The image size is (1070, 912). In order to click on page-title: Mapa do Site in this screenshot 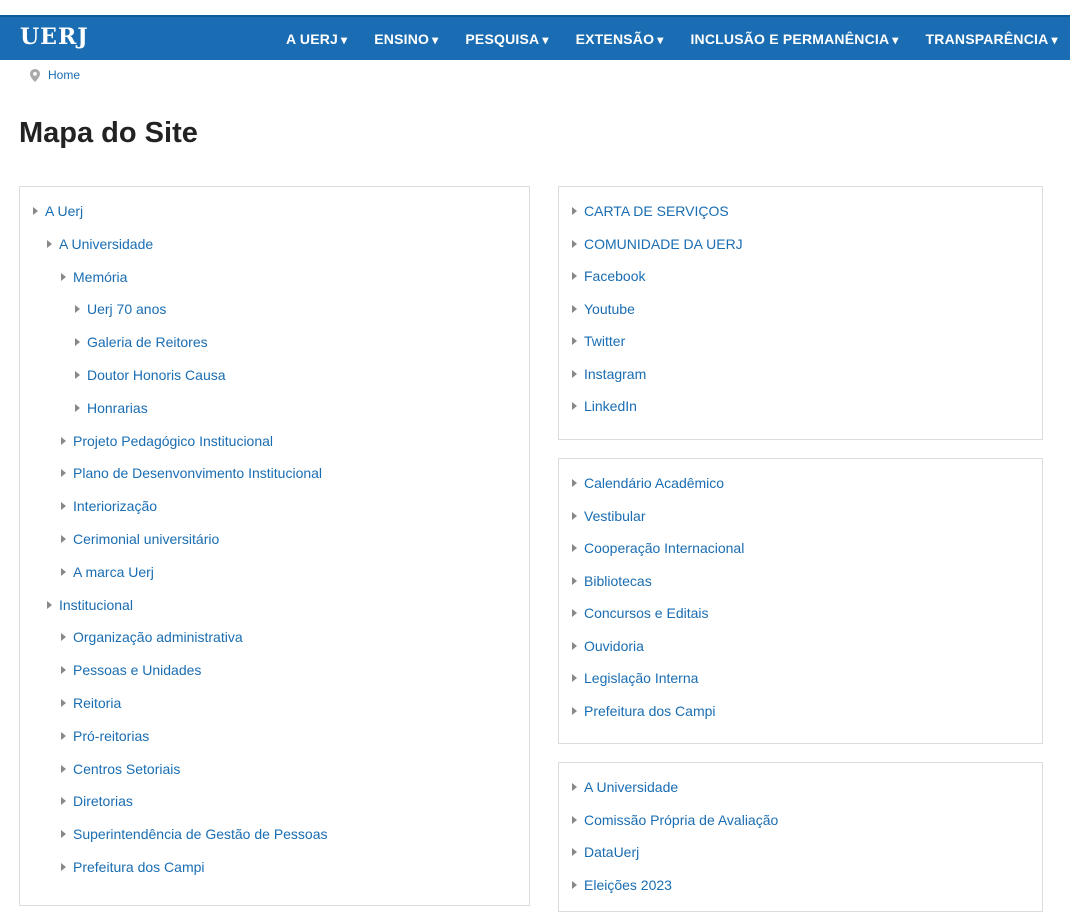, I will do `click(108, 133)`.